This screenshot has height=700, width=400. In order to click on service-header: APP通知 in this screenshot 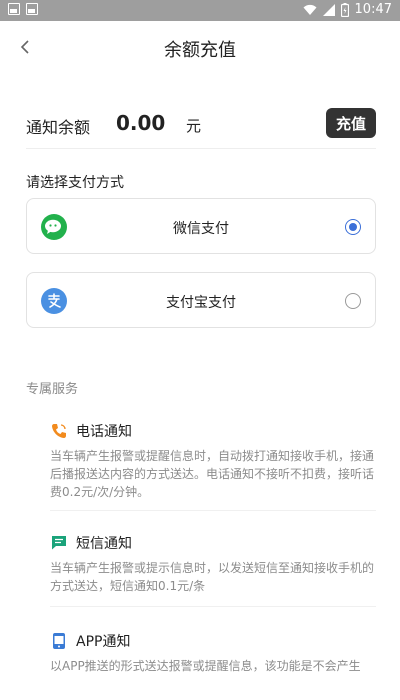, I will do `click(90, 641)`.